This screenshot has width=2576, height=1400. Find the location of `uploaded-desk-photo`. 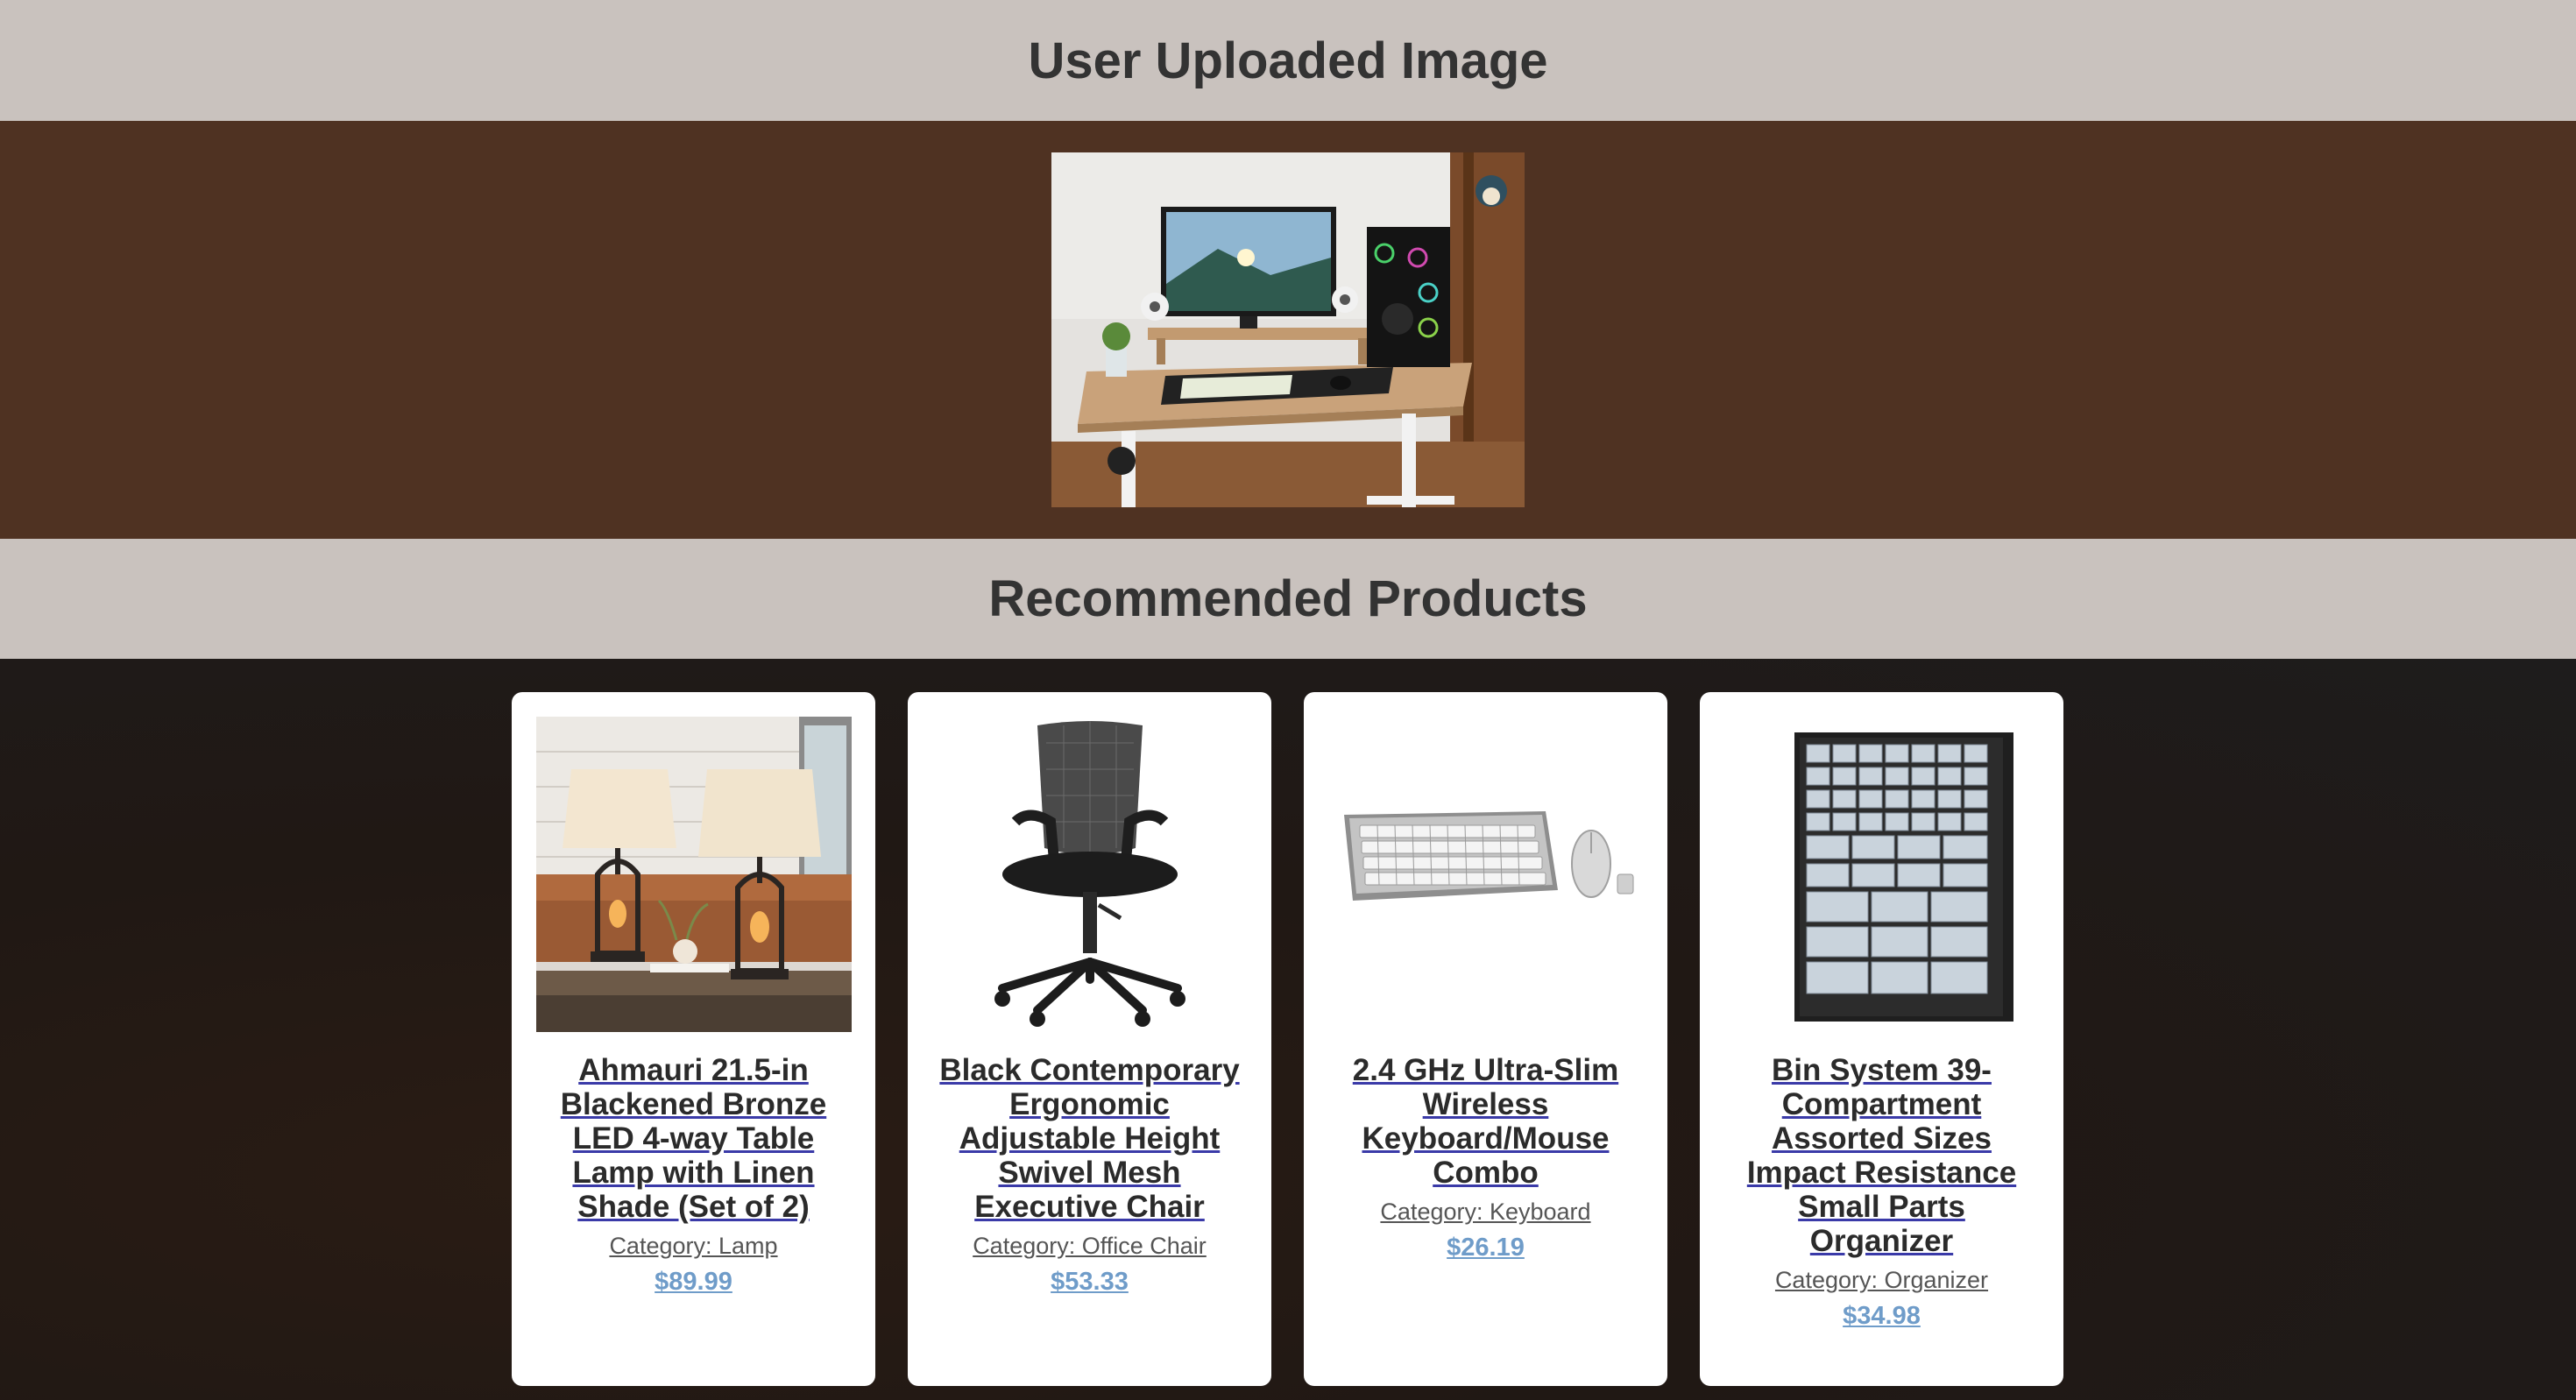

uploaded-desk-photo is located at coordinates (1288, 329).